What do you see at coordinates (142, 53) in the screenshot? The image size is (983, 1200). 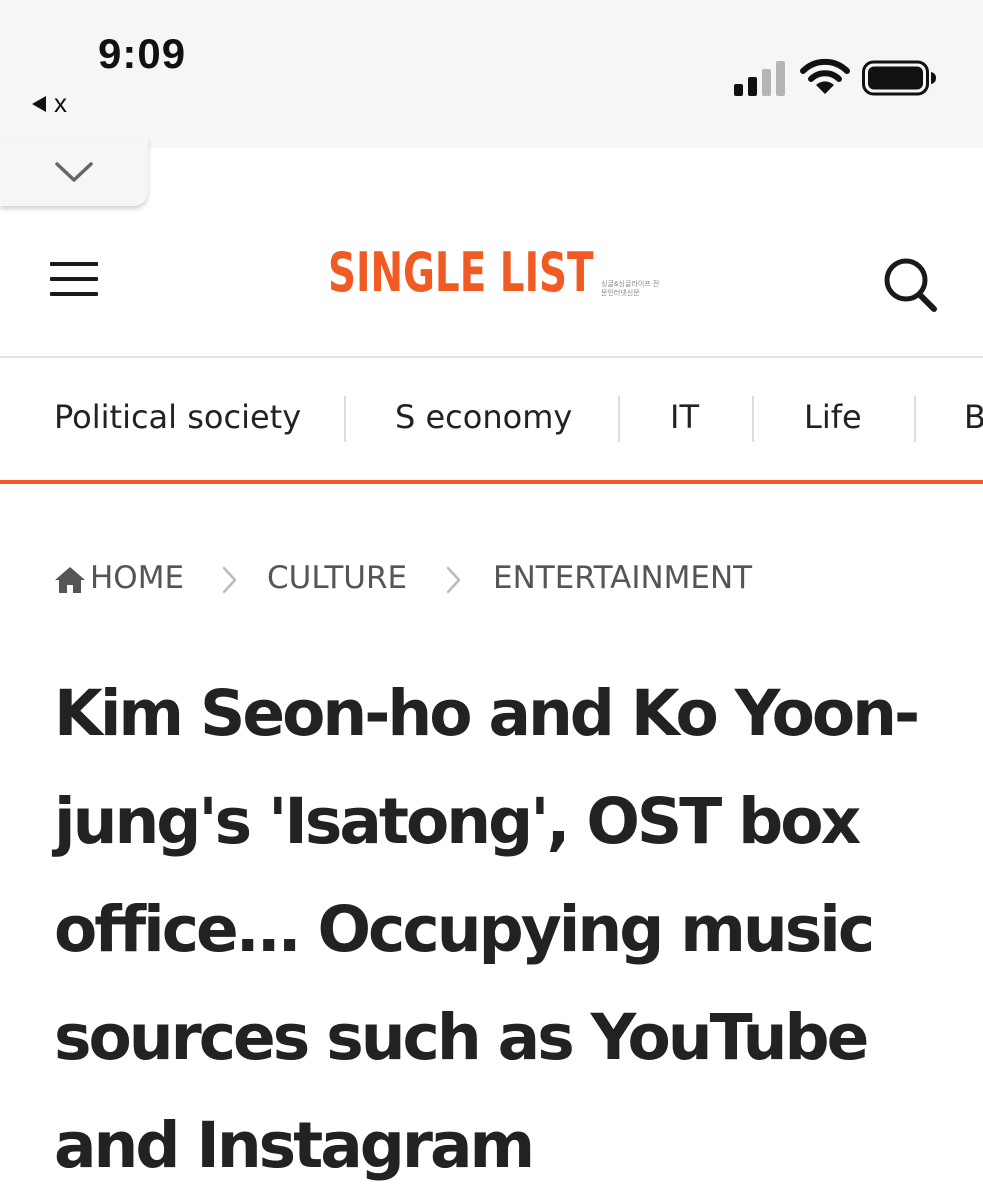 I see `status-time: 9:09` at bounding box center [142, 53].